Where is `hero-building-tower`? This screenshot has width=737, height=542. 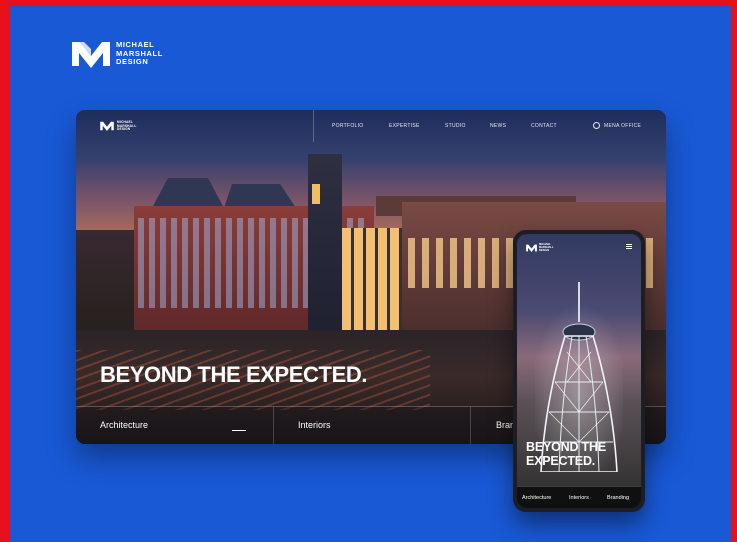 hero-building-tower is located at coordinates (325, 250).